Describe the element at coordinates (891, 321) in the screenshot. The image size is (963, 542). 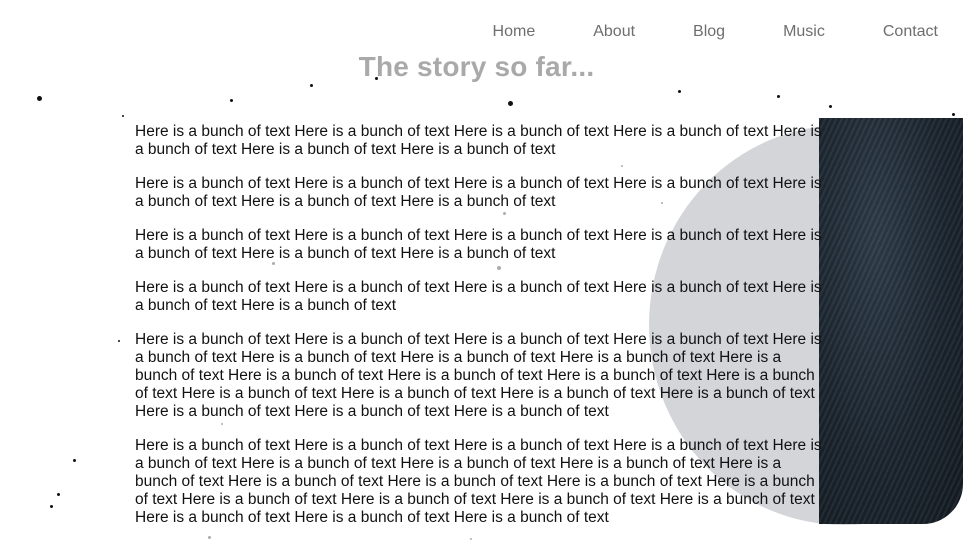
I see `decorative-dark-image` at that location.